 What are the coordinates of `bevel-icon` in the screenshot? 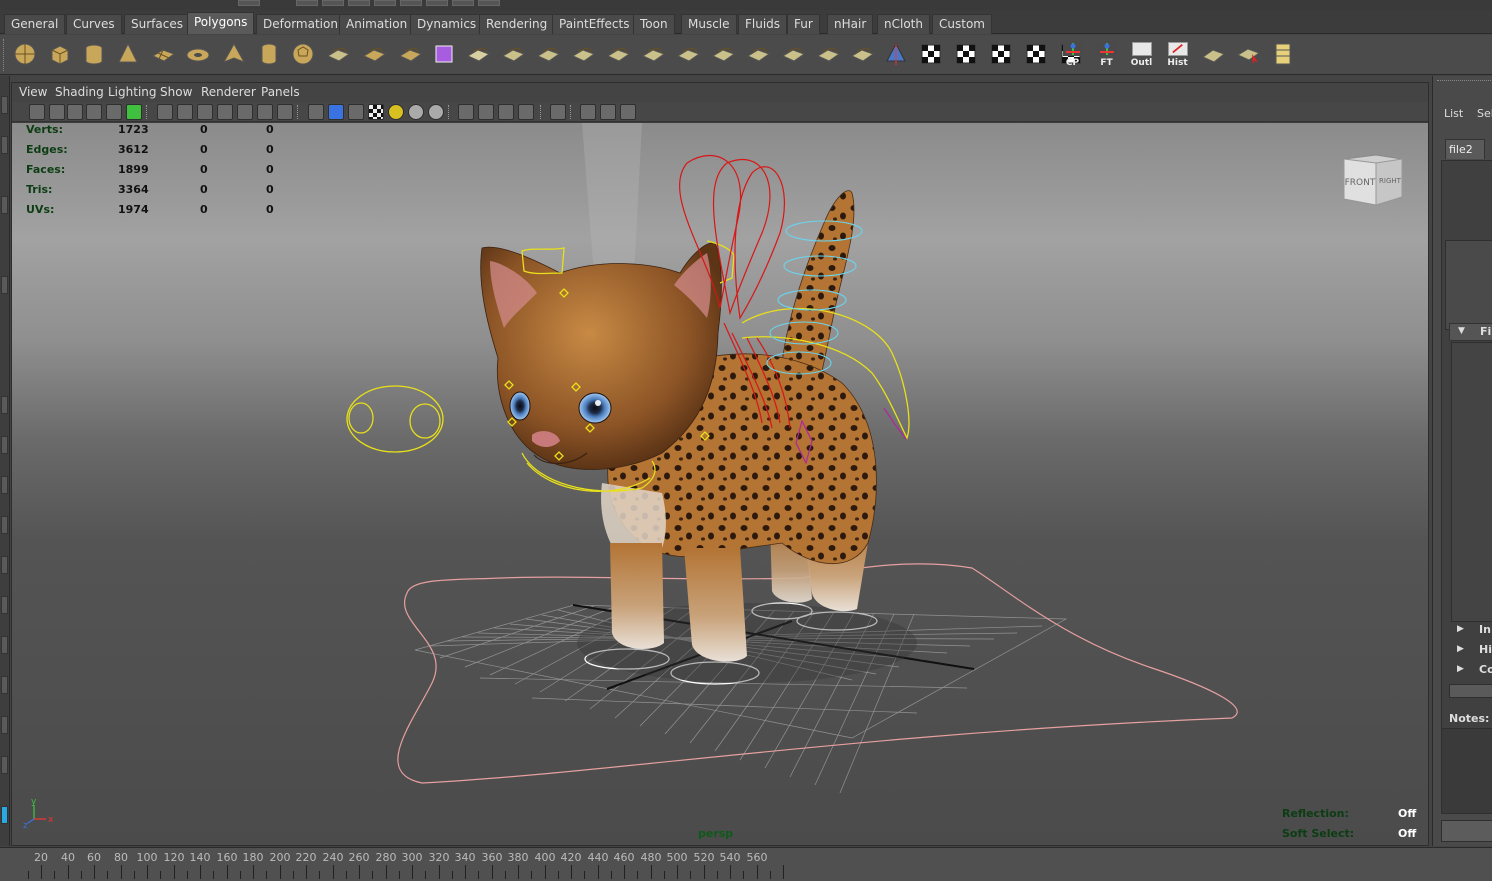 It's located at (687, 53).